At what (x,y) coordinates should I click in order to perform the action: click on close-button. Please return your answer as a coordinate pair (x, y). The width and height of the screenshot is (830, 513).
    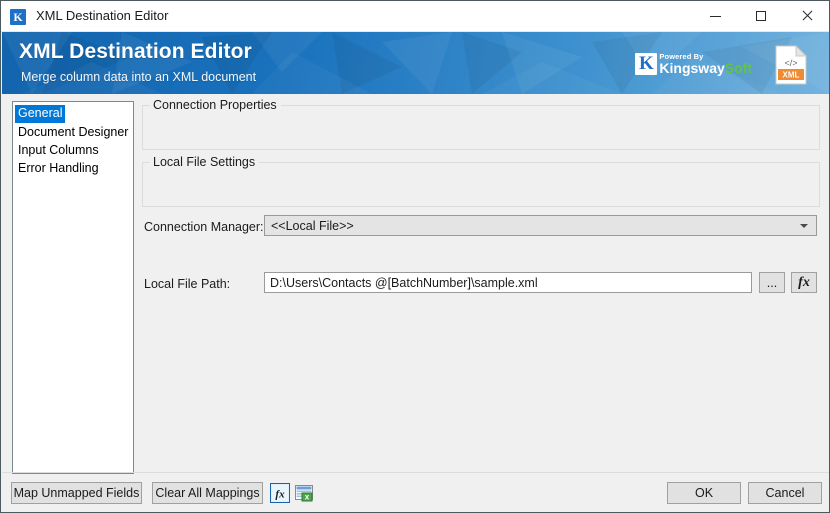
    Looking at the image, I should click on (806, 16).